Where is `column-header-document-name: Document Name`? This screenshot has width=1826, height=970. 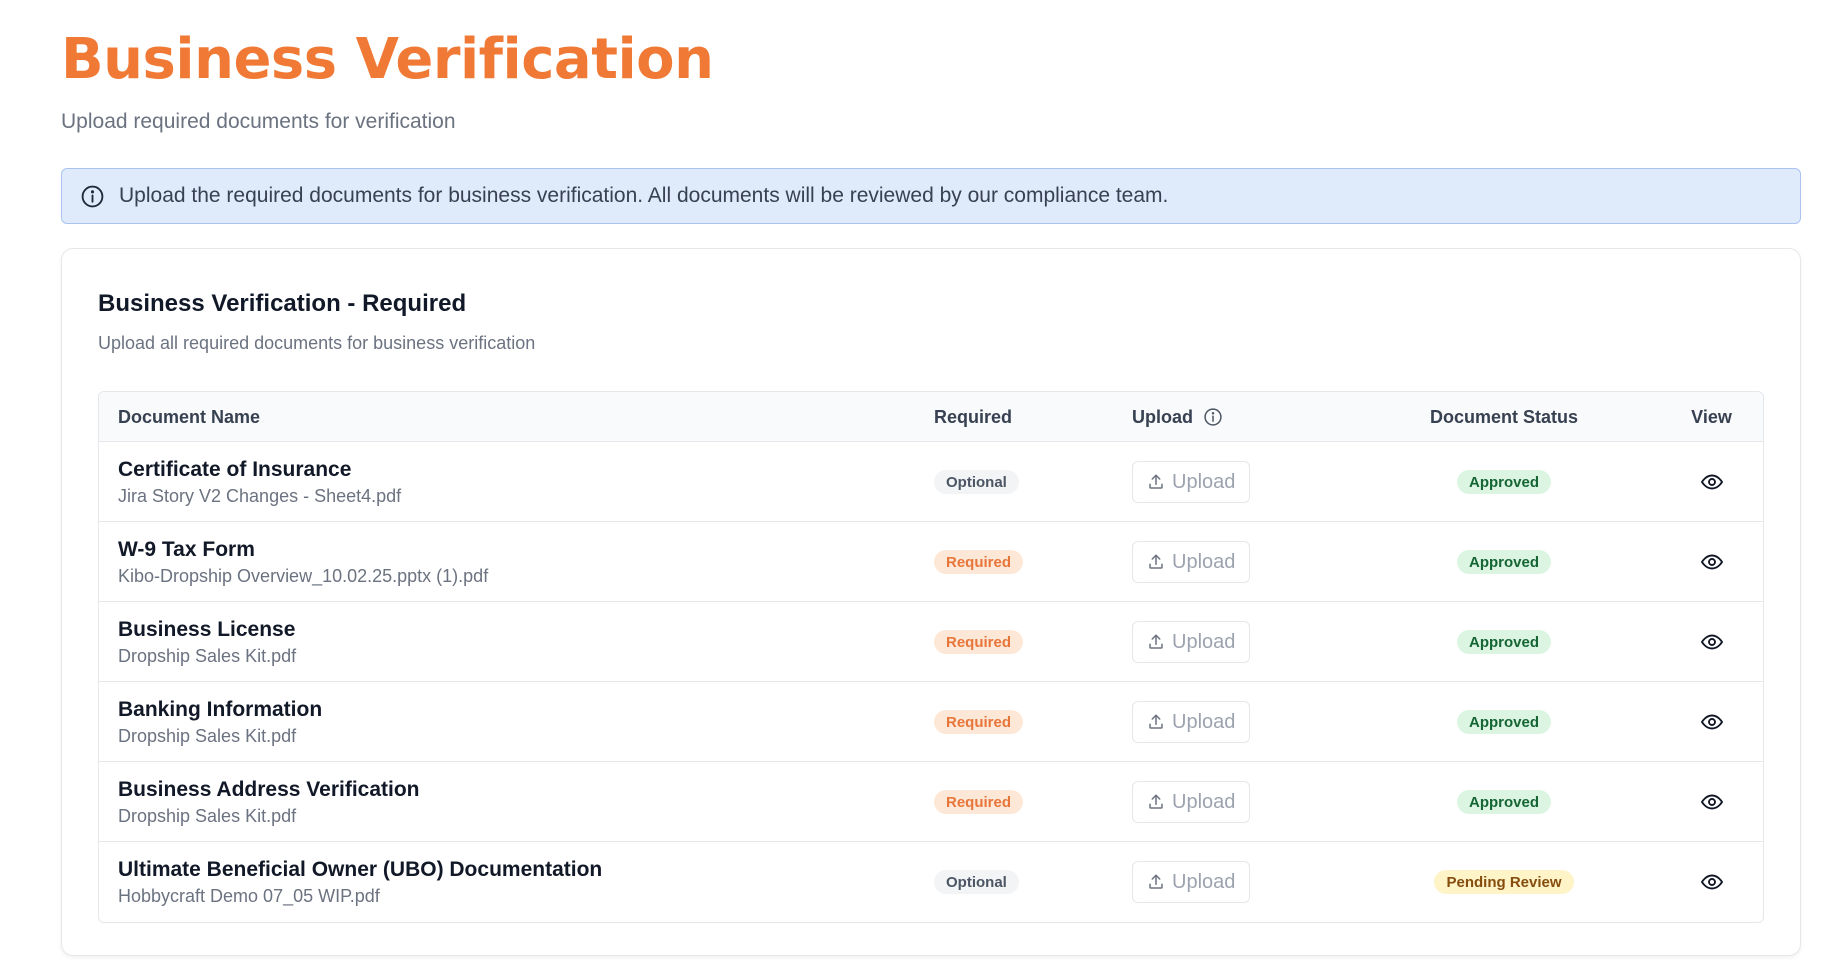 column-header-document-name: Document Name is located at coordinates (189, 416).